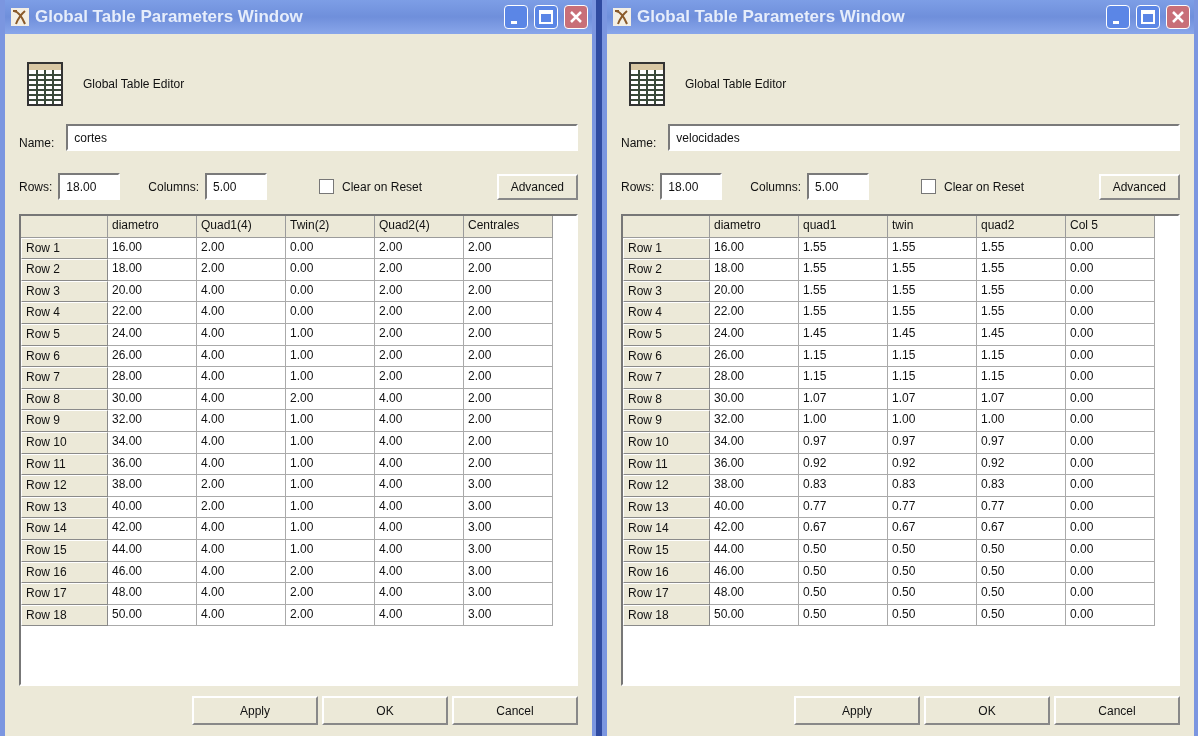  Describe the element at coordinates (255, 710) in the screenshot. I see `dialog-button: Apply` at that location.